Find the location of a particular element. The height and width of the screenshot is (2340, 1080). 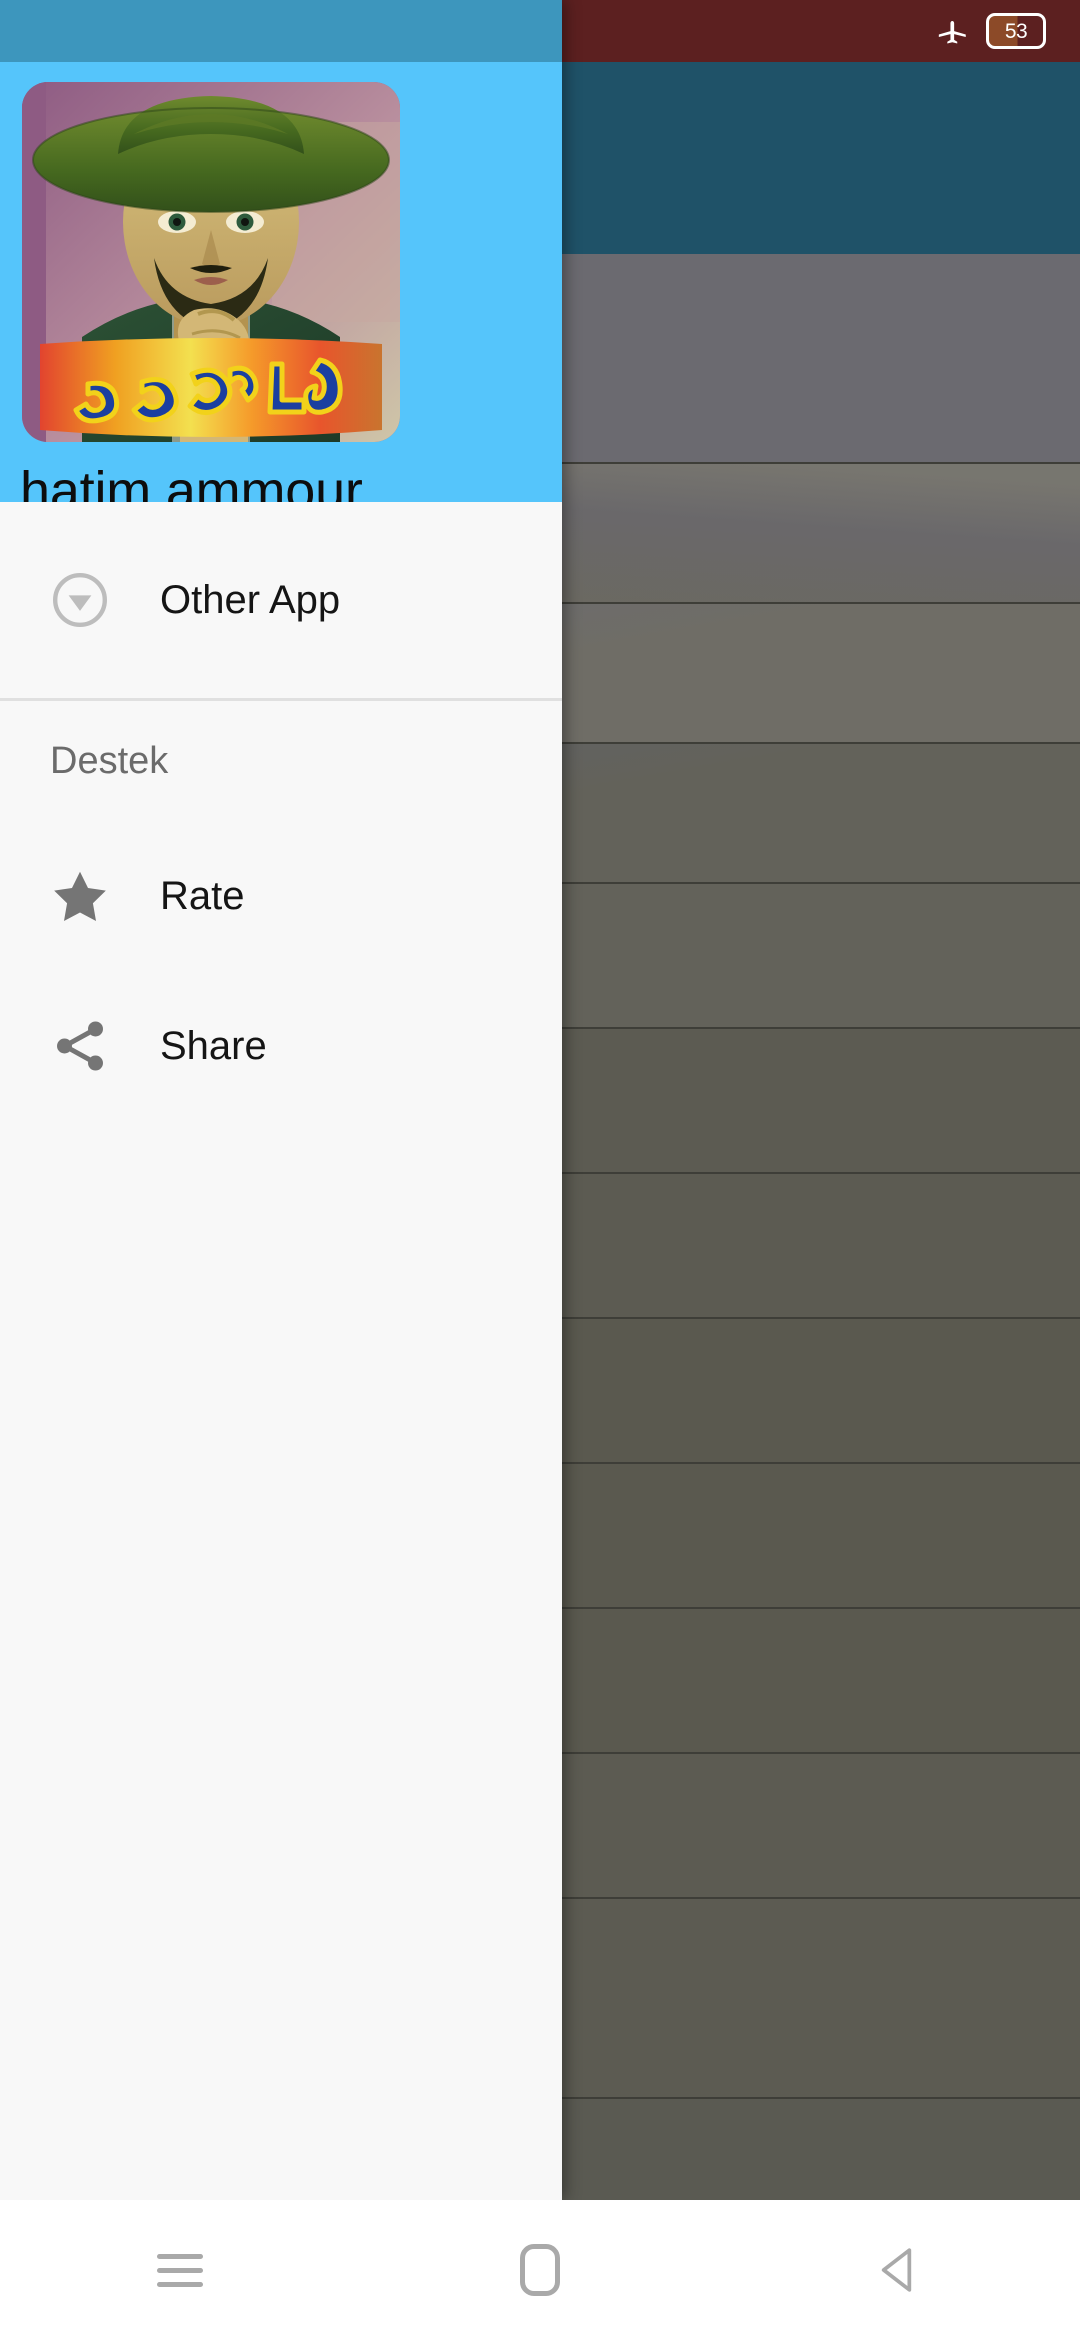

status-bar-icons: 53 is located at coordinates (1008, 31).